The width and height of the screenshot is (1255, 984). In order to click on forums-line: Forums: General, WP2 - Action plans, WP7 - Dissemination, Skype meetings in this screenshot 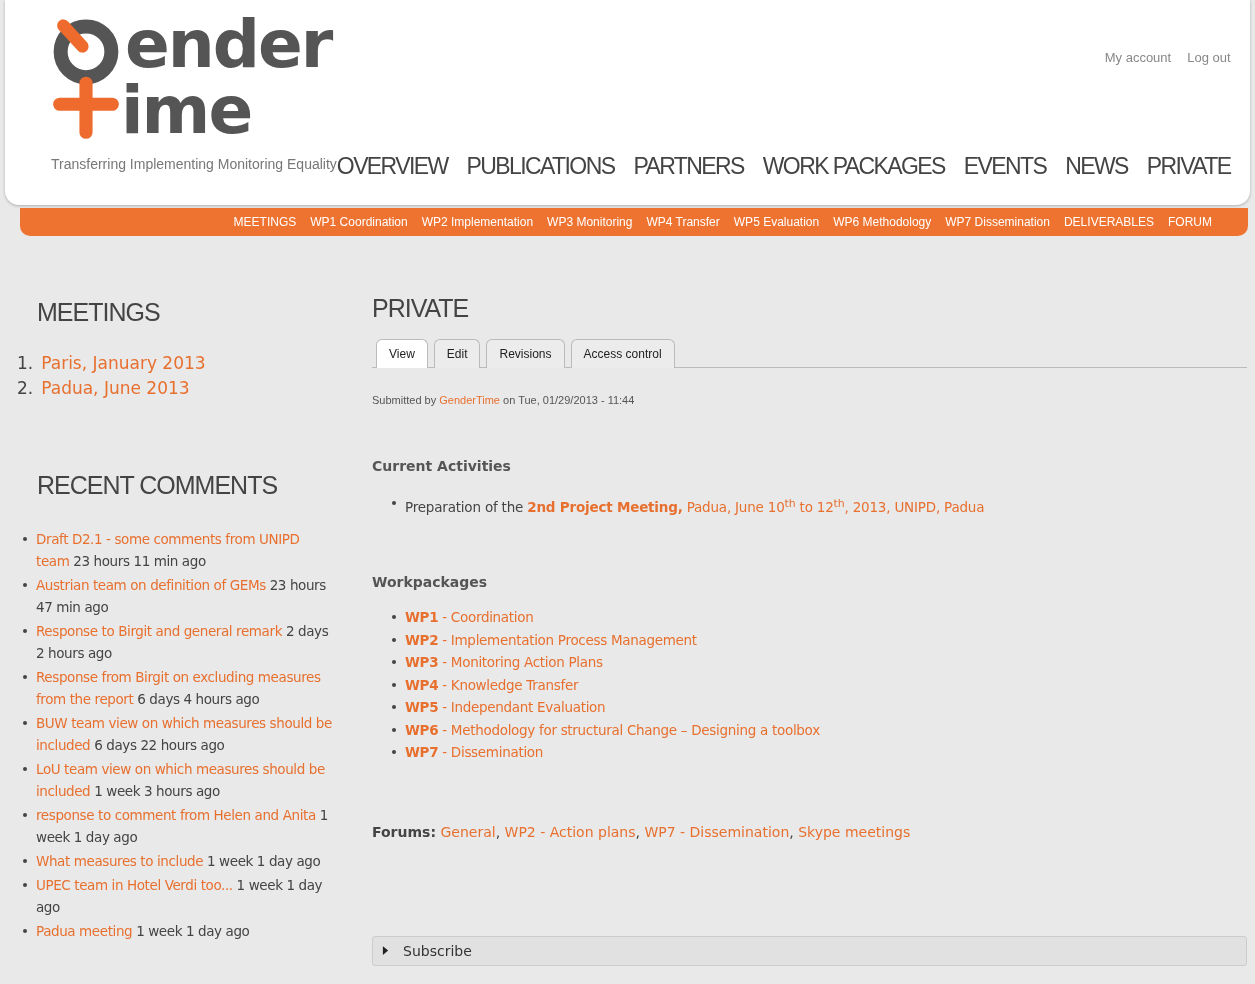, I will do `click(642, 831)`.